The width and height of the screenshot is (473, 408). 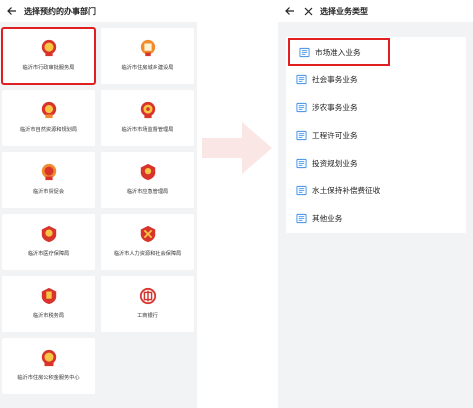 What do you see at coordinates (335, 163) in the screenshot?
I see `business-item-label: 投资规划业务` at bounding box center [335, 163].